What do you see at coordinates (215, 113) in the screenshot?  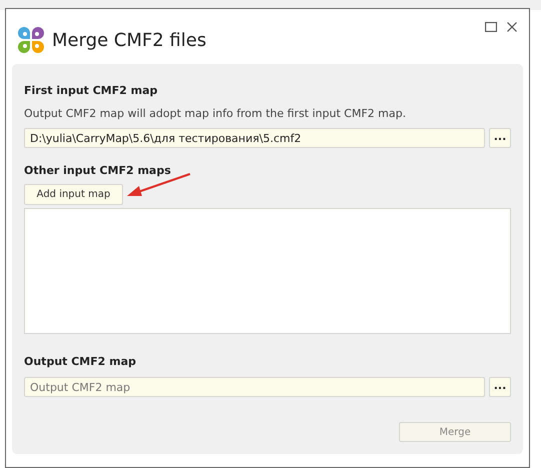 I see `description-text: Output CMF2 map will adopt map info from the first input CMF2 map.` at bounding box center [215, 113].